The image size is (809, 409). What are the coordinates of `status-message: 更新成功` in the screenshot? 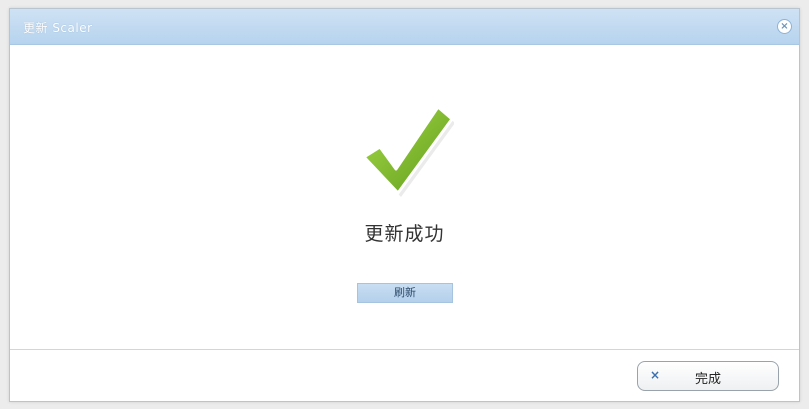 It's located at (404, 234).